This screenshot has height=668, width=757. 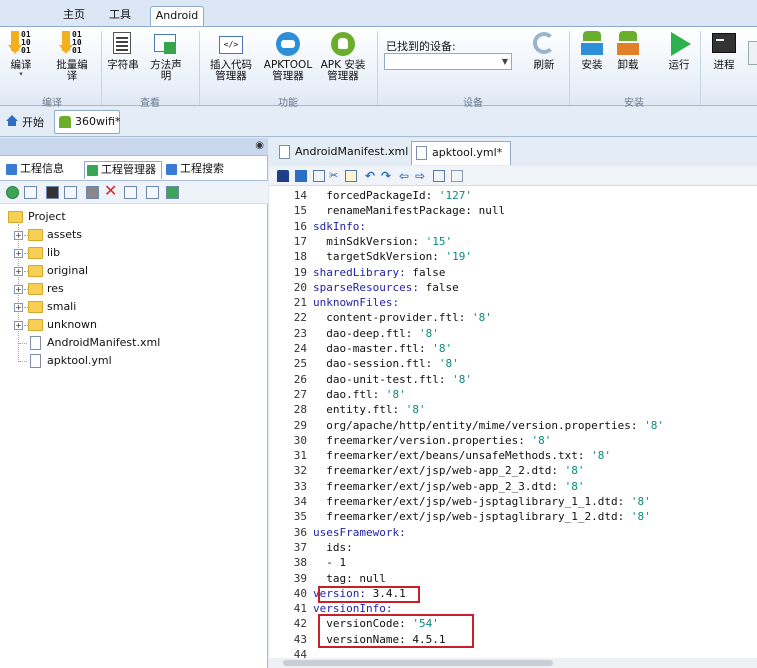 I want to click on line-number: 16, so click(x=300, y=226).